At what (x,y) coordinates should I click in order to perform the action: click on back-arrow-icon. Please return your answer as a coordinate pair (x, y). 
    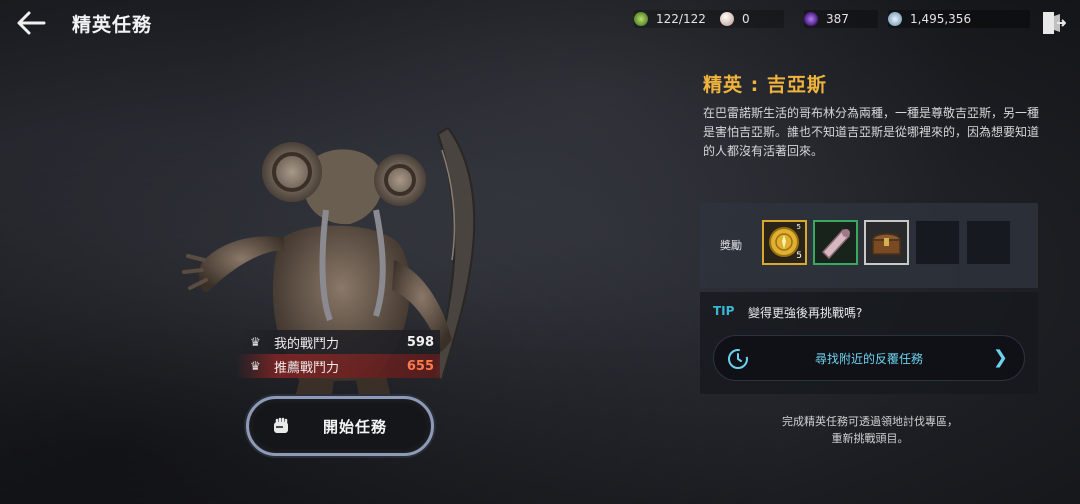
    Looking at the image, I should click on (31, 23).